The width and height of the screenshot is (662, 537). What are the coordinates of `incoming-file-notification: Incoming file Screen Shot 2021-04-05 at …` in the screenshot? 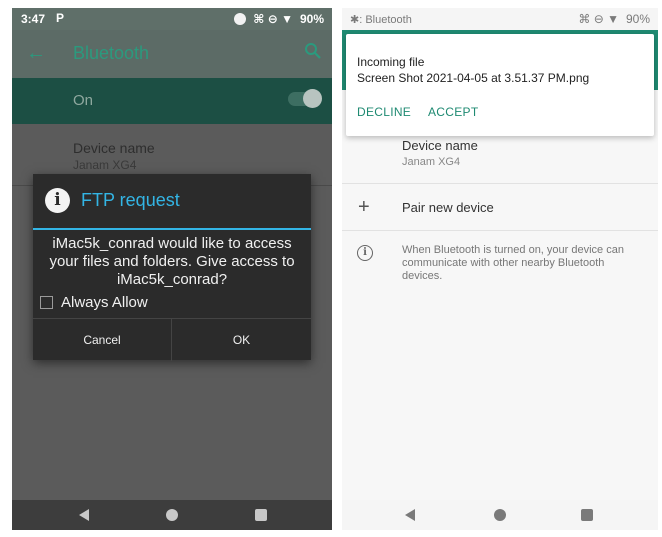 It's located at (500, 85).